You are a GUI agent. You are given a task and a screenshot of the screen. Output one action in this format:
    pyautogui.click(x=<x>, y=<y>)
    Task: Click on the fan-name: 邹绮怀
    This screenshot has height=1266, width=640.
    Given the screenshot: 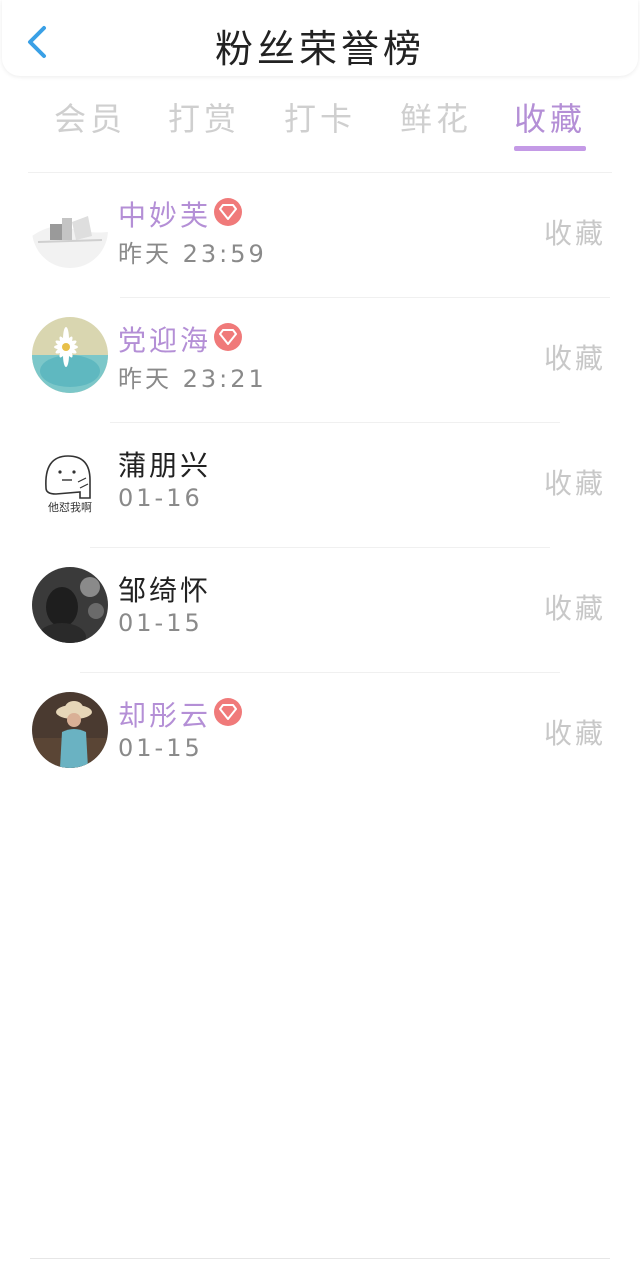 What is the action you would take?
    pyautogui.click(x=165, y=590)
    